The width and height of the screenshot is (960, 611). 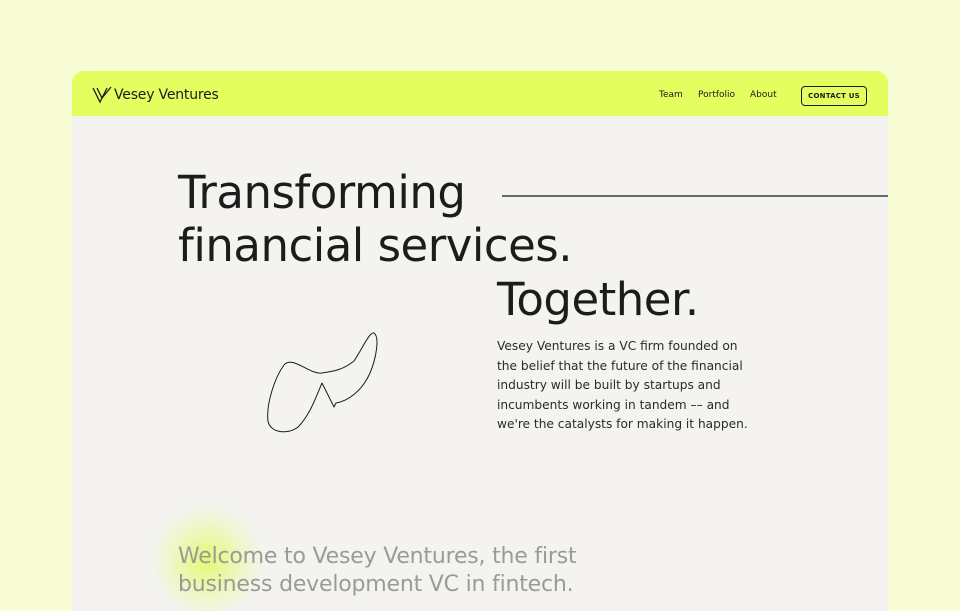 I want to click on v-monogram-icon, so click(x=102, y=95).